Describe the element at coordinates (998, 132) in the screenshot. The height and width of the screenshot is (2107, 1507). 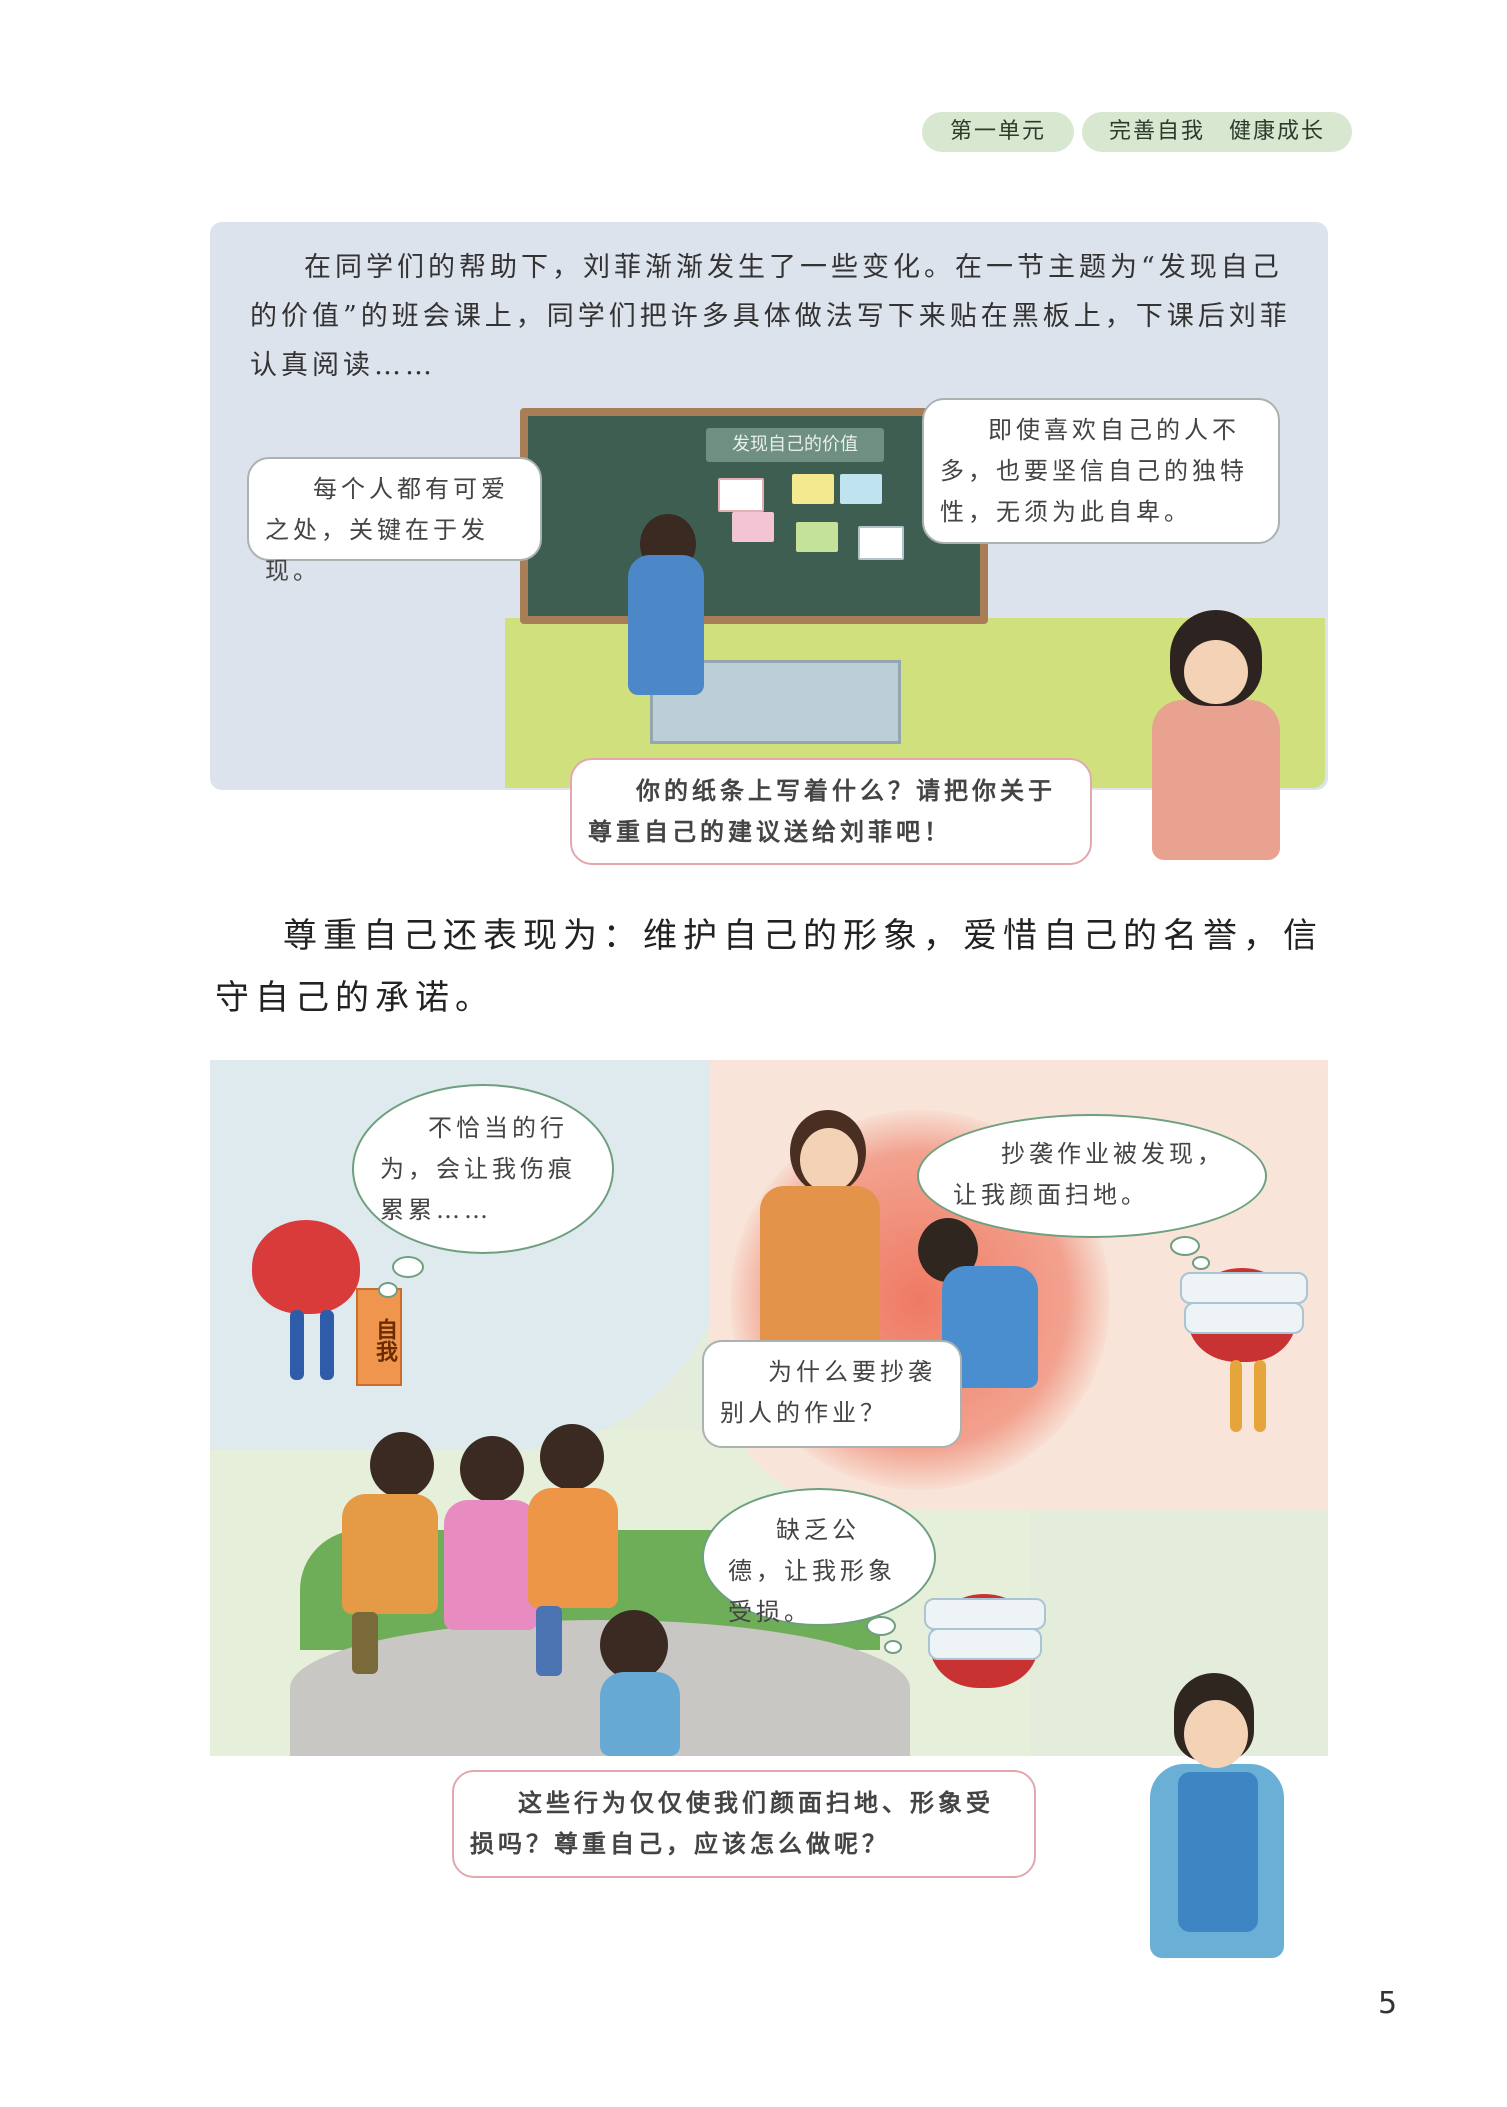
I see `unit-tab: 第一单元` at that location.